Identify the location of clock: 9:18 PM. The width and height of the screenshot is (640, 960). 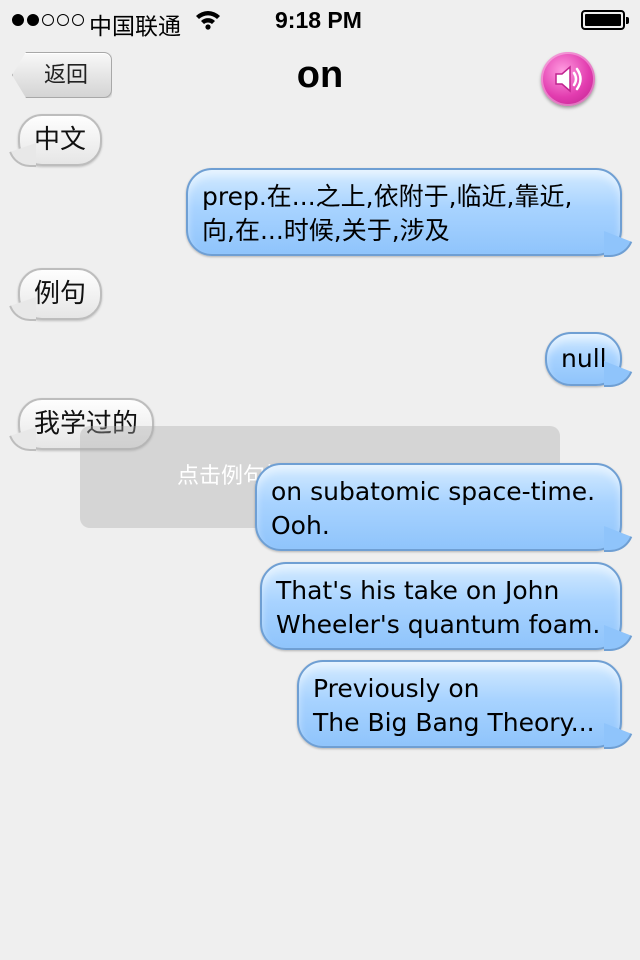
(318, 20).